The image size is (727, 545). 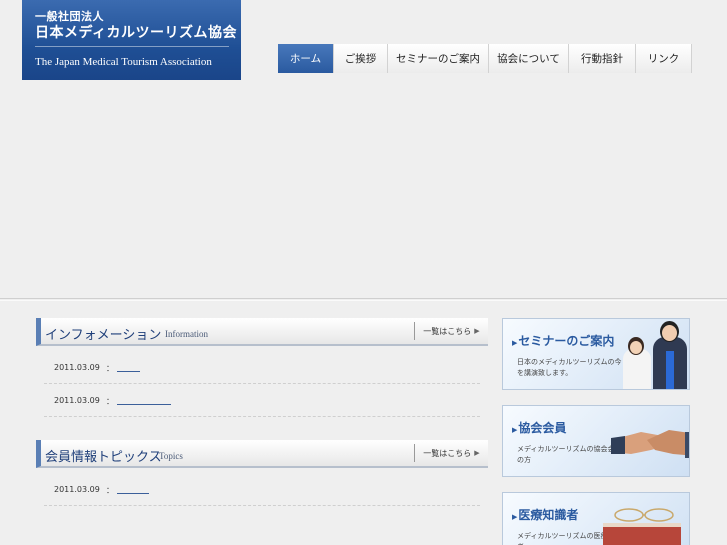 I want to click on section-divider-highlight, so click(x=363, y=300).